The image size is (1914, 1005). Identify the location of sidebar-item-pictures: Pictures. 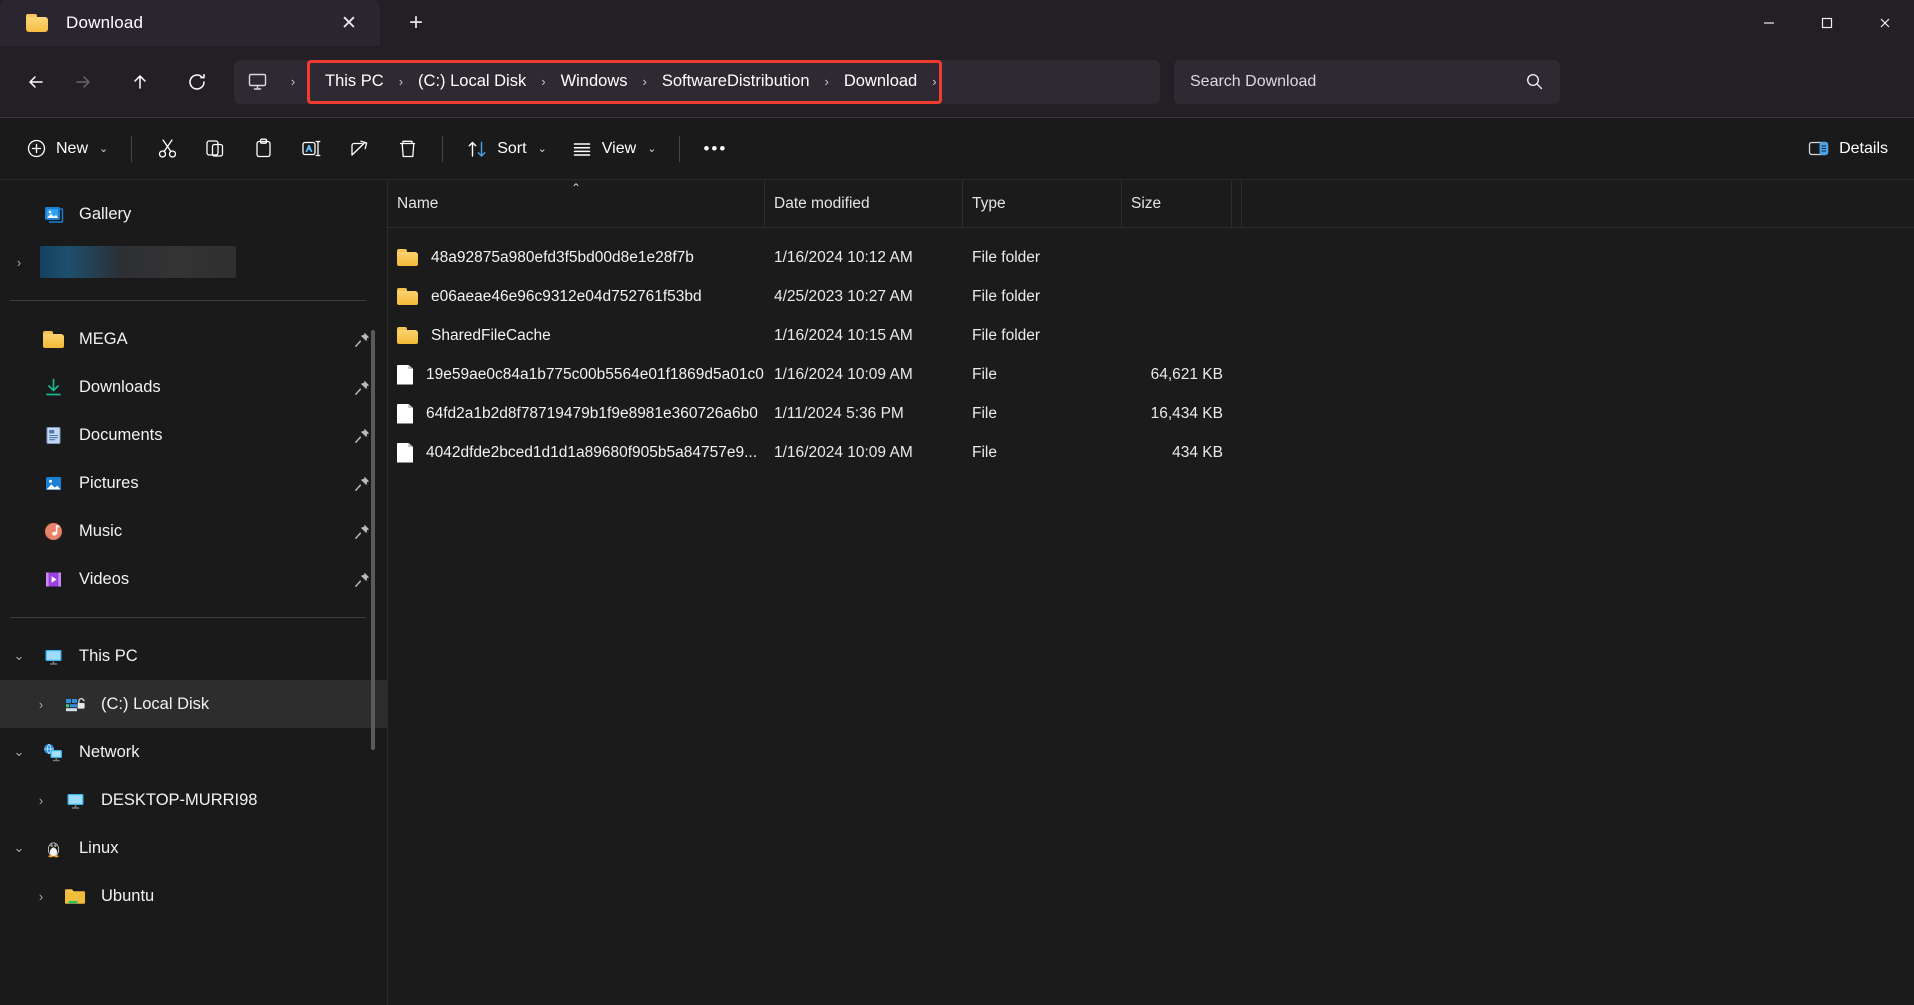
(194, 483).